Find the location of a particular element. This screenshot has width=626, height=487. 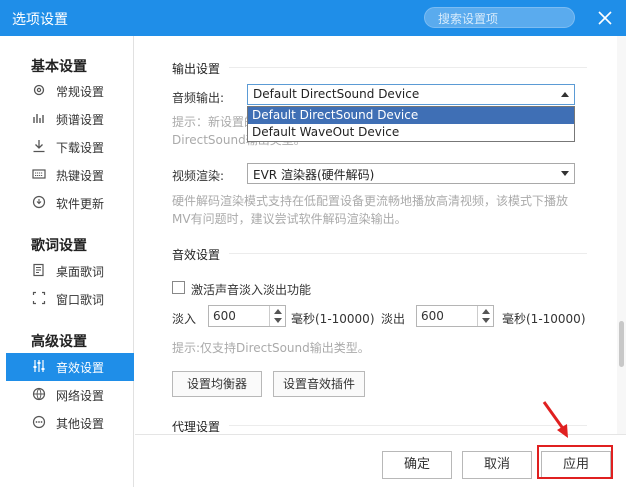

sidebar-item-label: 桌面歌词 is located at coordinates (80, 272).